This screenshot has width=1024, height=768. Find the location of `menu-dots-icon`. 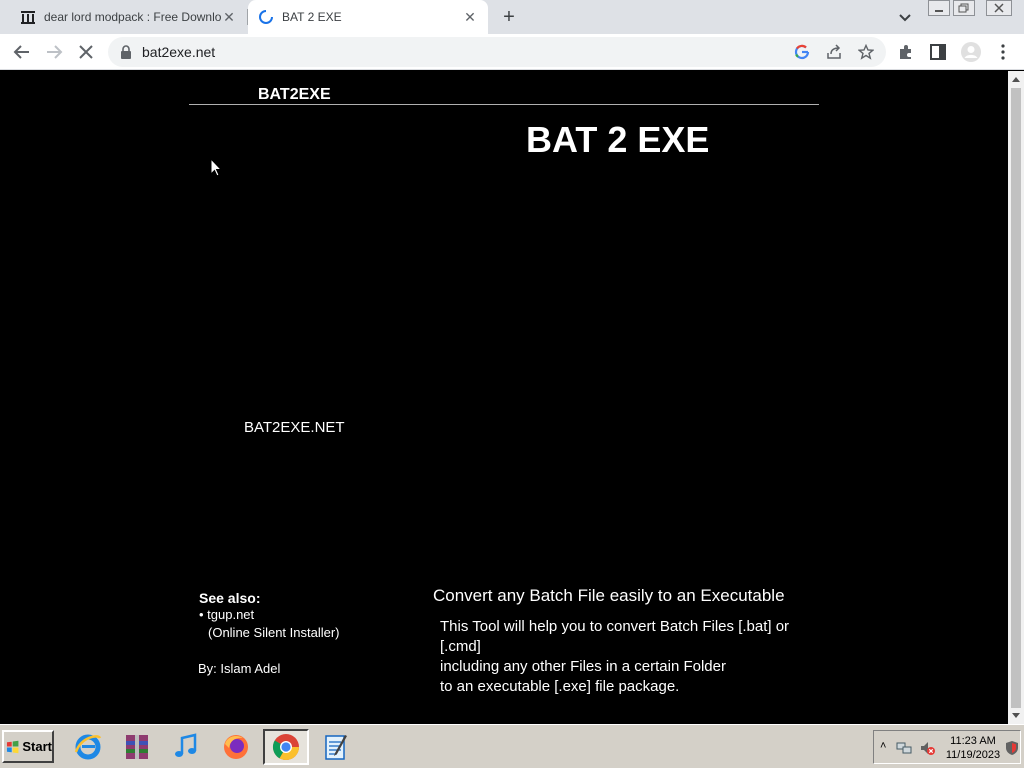

menu-dots-icon is located at coordinates (1003, 52).